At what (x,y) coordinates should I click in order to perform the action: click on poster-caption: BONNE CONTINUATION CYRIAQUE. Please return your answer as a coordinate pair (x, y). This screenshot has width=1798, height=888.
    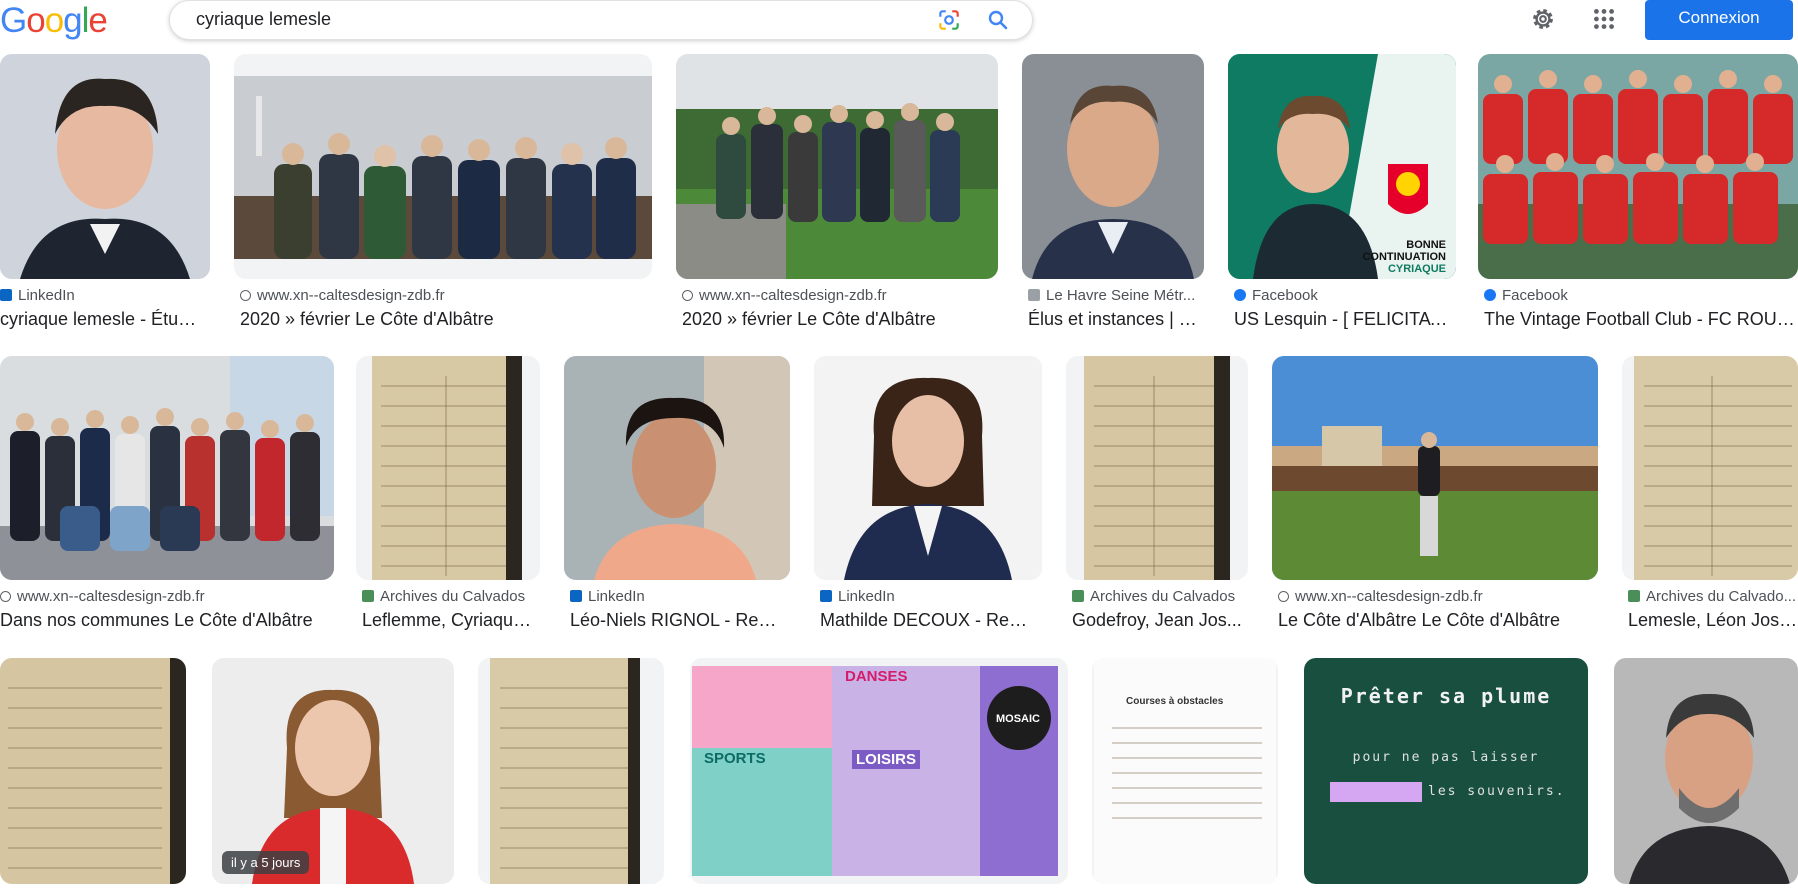
    Looking at the image, I should click on (1404, 257).